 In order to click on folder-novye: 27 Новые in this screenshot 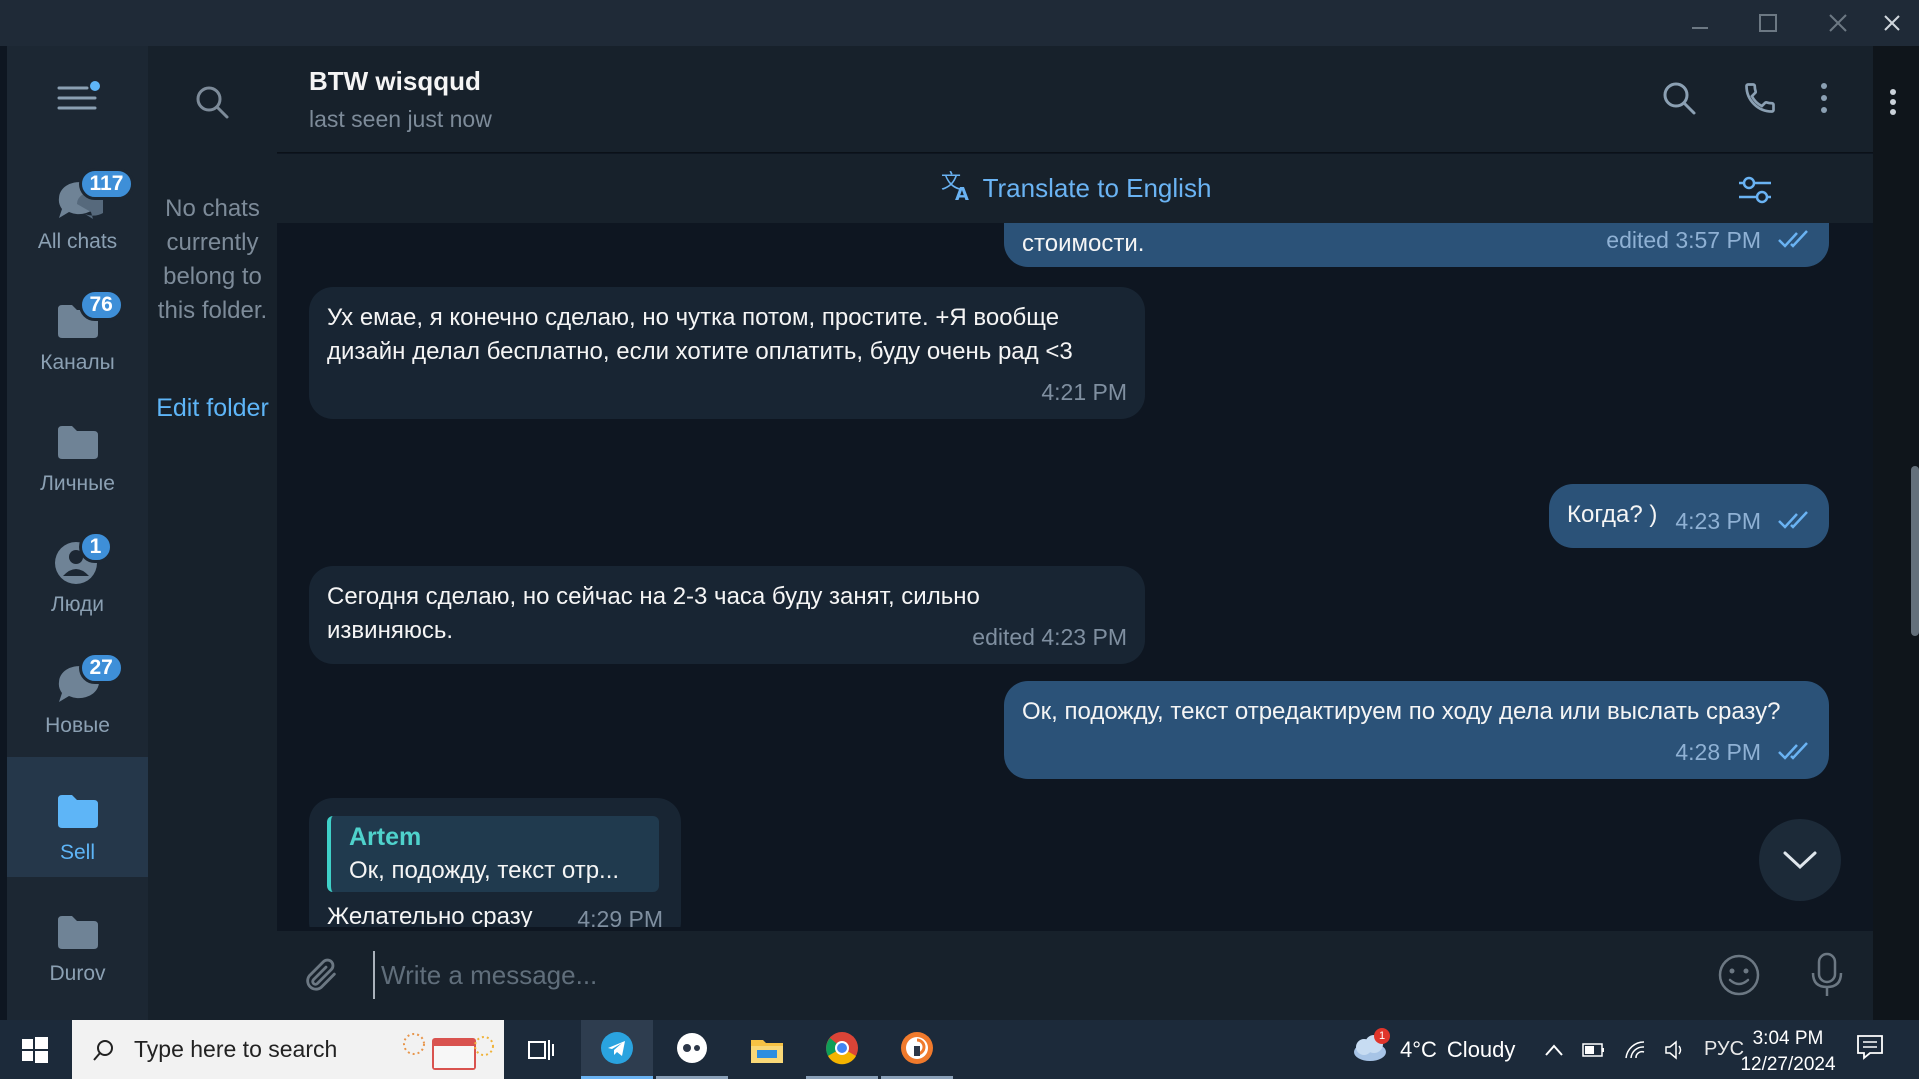, I will do `click(77, 690)`.